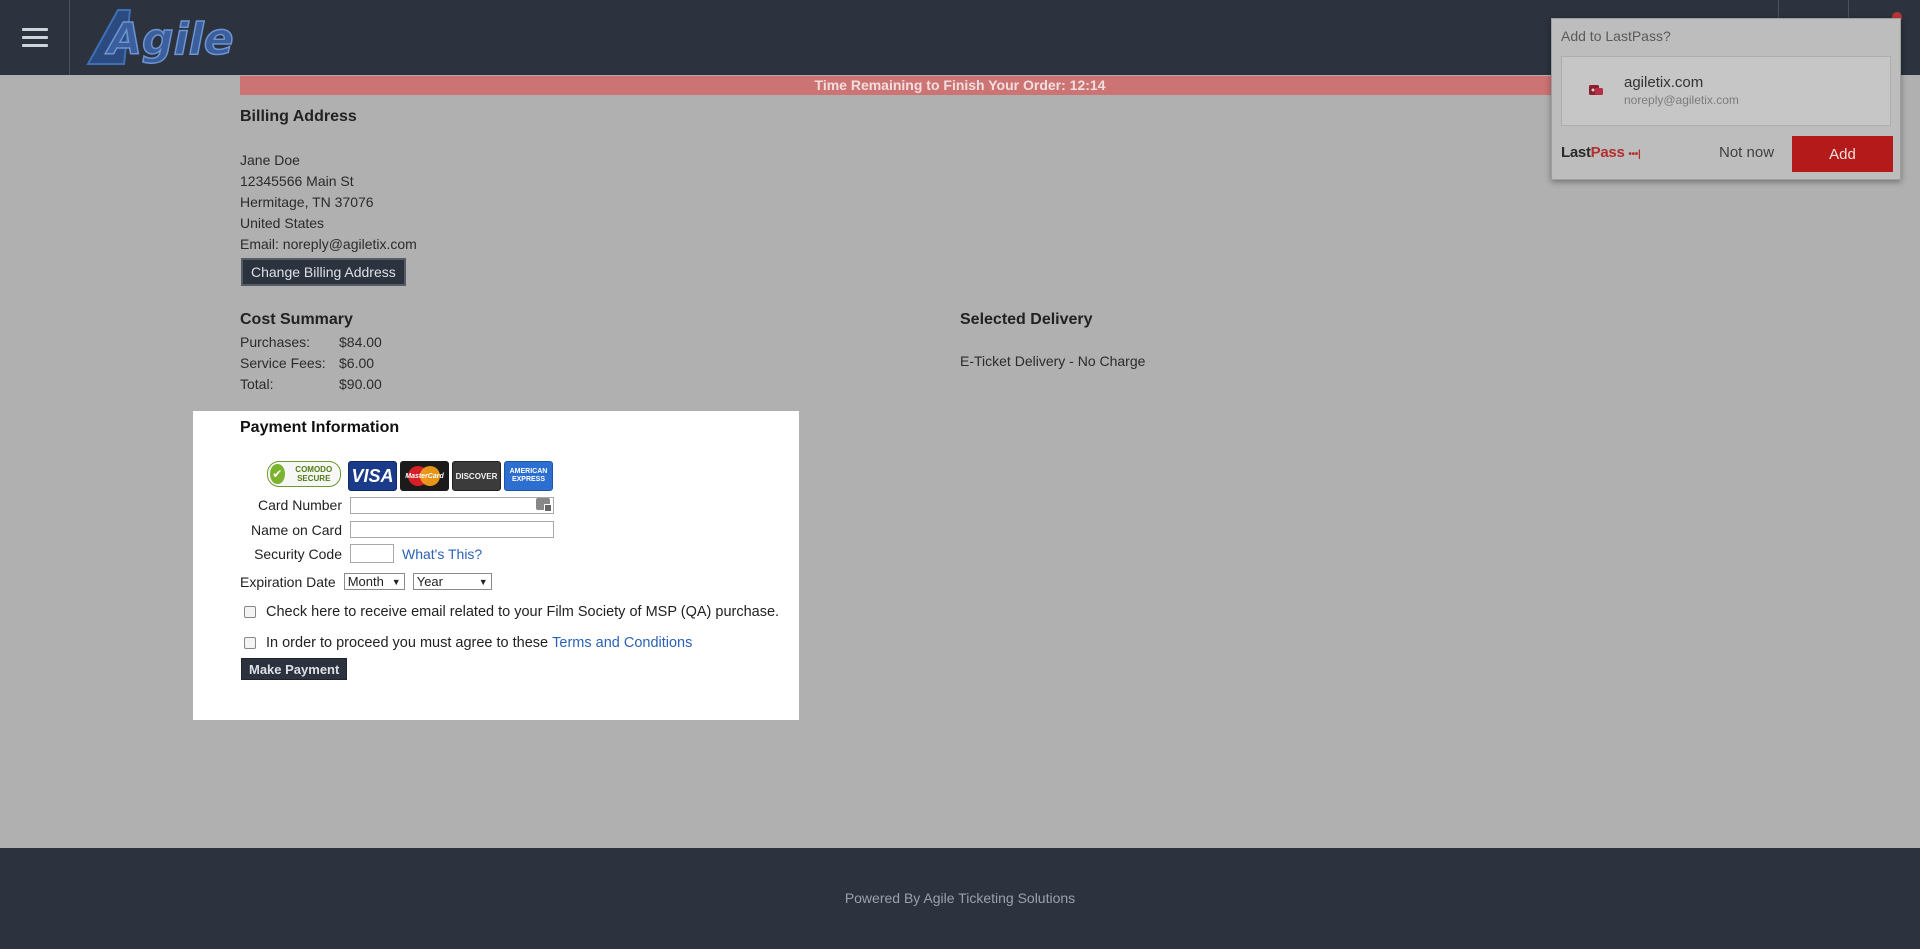 The height and width of the screenshot is (949, 1920). I want to click on terms-and-conditions-link: Terms and Conditions, so click(622, 643).